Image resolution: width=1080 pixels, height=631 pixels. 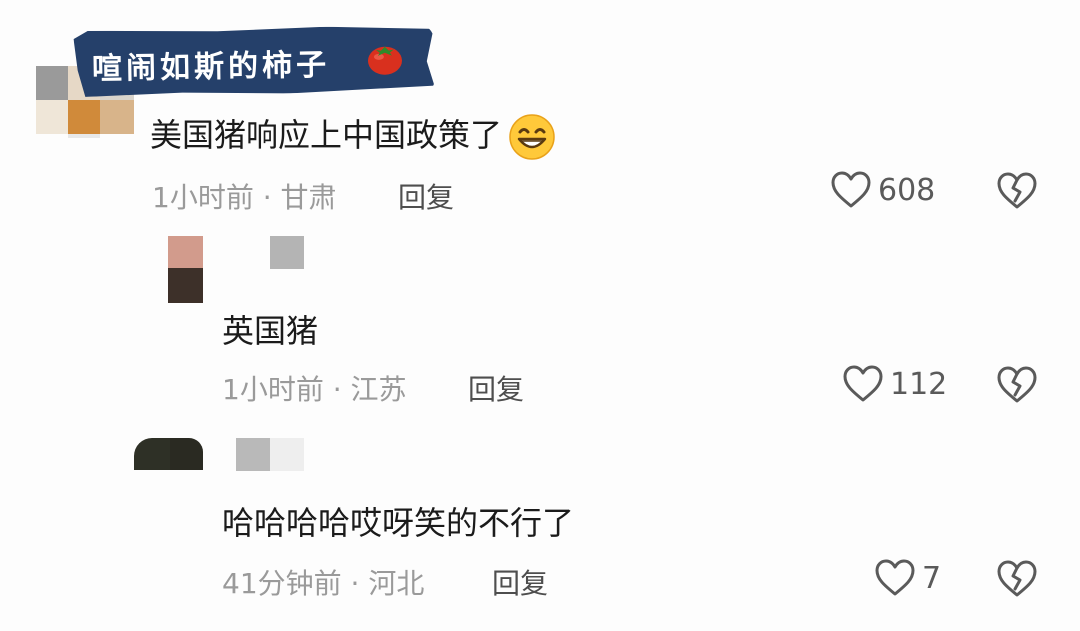 I want to click on like-count: 7, so click(x=932, y=578).